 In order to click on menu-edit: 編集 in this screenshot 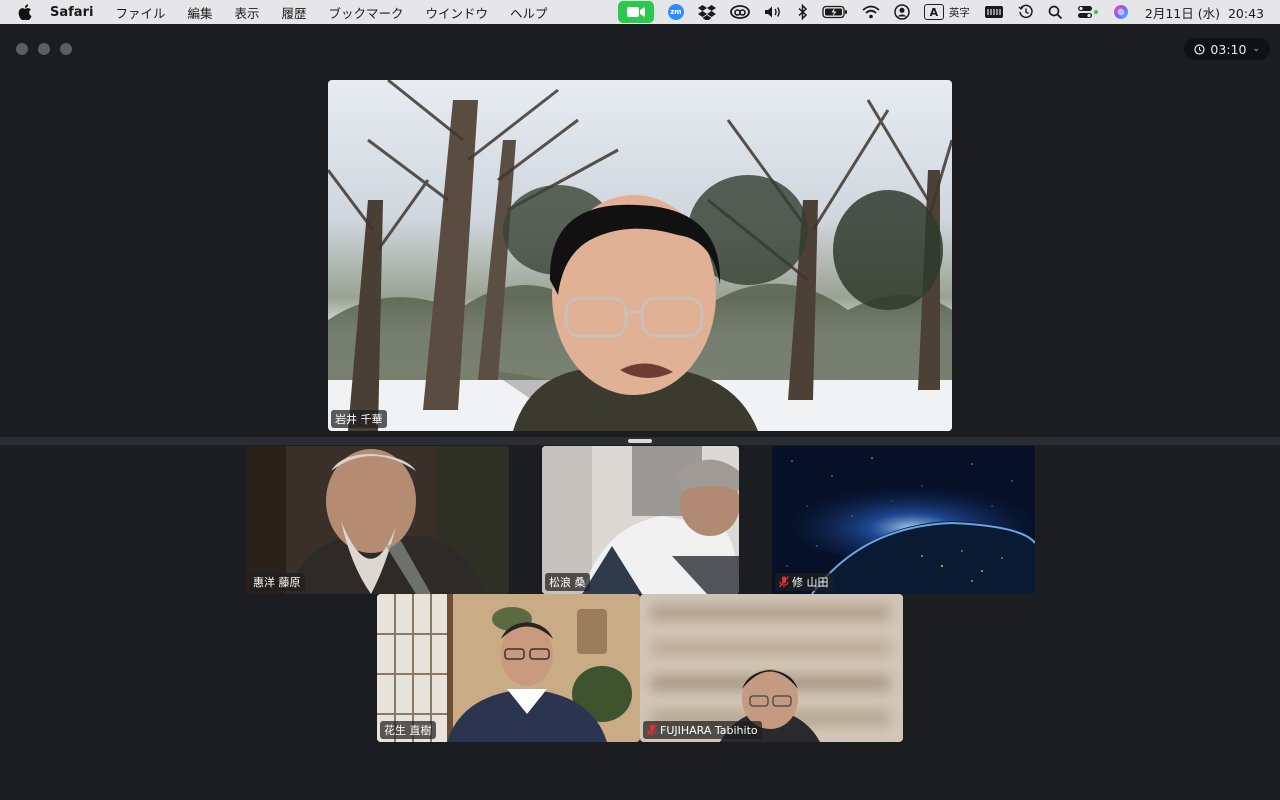, I will do `click(199, 12)`.